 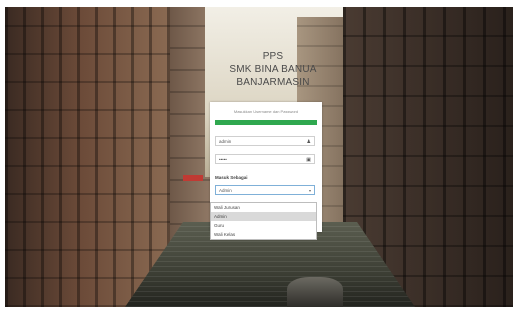 What do you see at coordinates (265, 190) in the screenshot?
I see `role-select: Admin ▾` at bounding box center [265, 190].